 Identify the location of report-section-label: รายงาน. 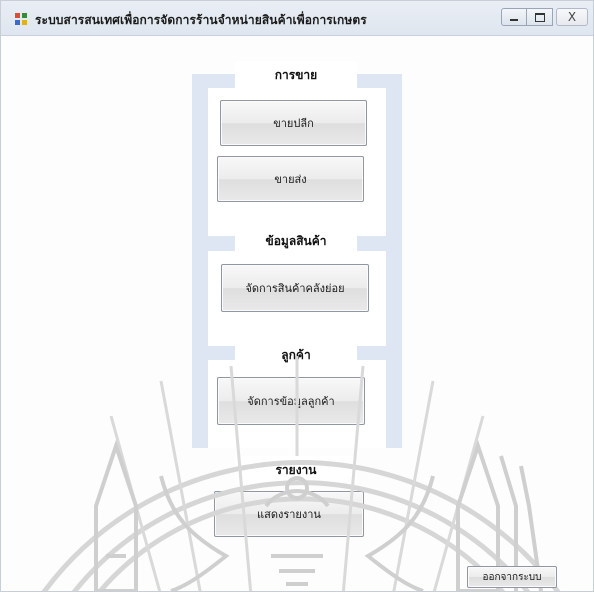
(296, 470).